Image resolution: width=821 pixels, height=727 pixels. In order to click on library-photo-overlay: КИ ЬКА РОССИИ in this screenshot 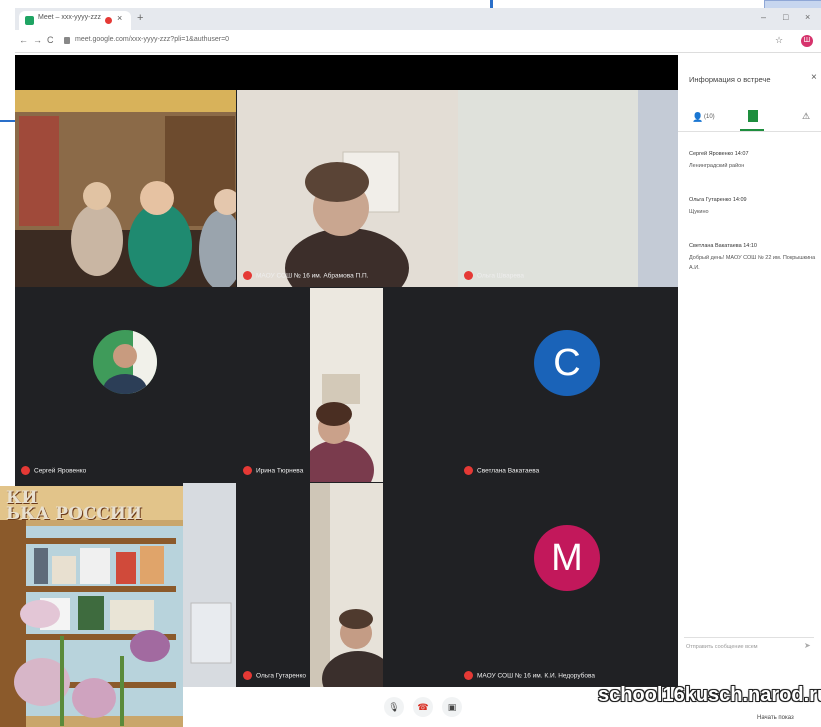, I will do `click(91, 606)`.